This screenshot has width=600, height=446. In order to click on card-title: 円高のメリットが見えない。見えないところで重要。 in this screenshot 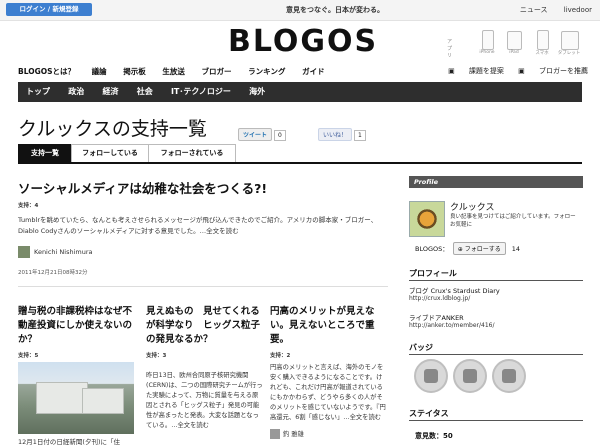, I will do `click(329, 326)`.